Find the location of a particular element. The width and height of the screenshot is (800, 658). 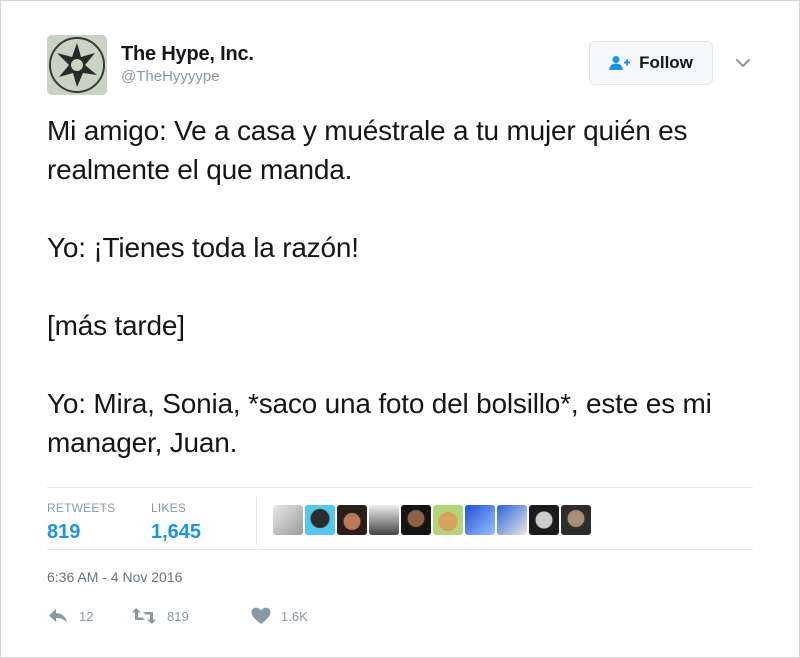

tweet-actions: 12 819 1.6K is located at coordinates (199, 616).